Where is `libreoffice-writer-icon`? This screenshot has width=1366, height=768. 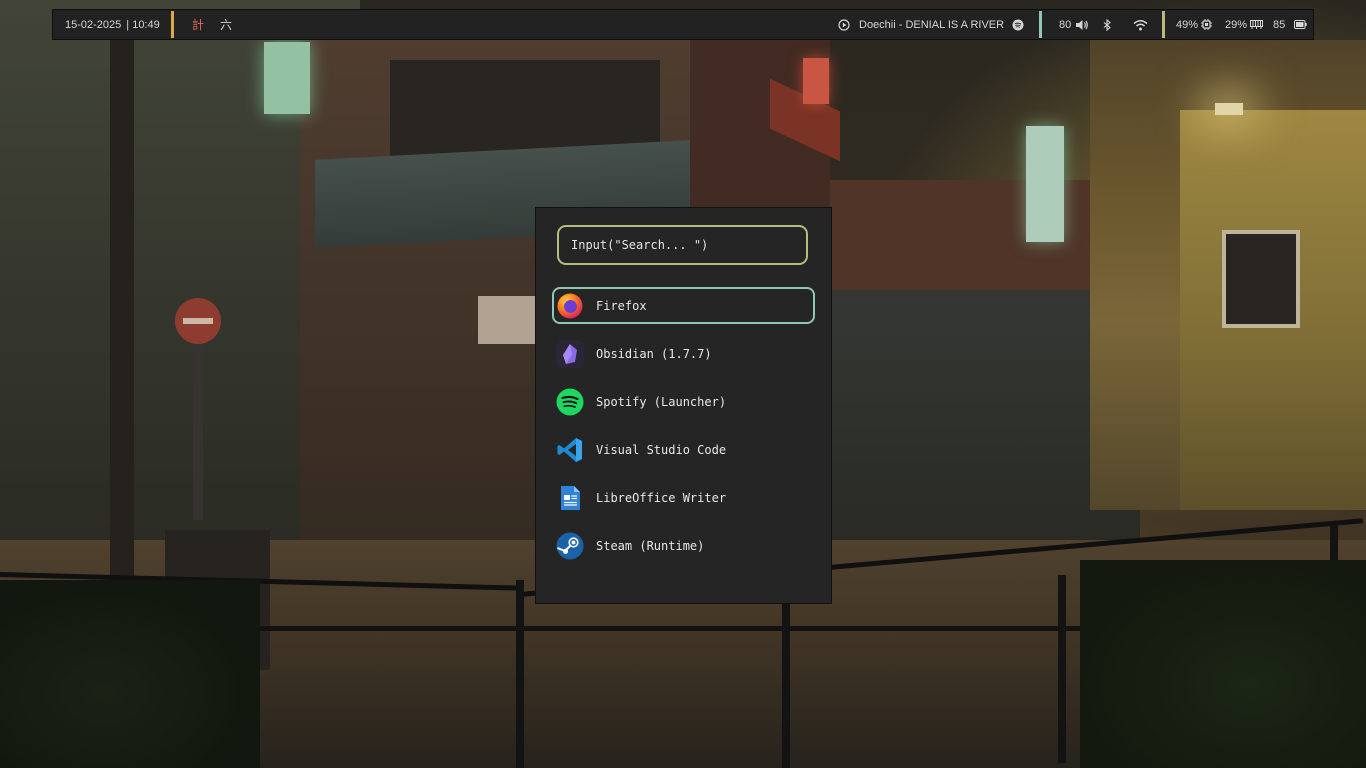
libreoffice-writer-icon is located at coordinates (570, 497).